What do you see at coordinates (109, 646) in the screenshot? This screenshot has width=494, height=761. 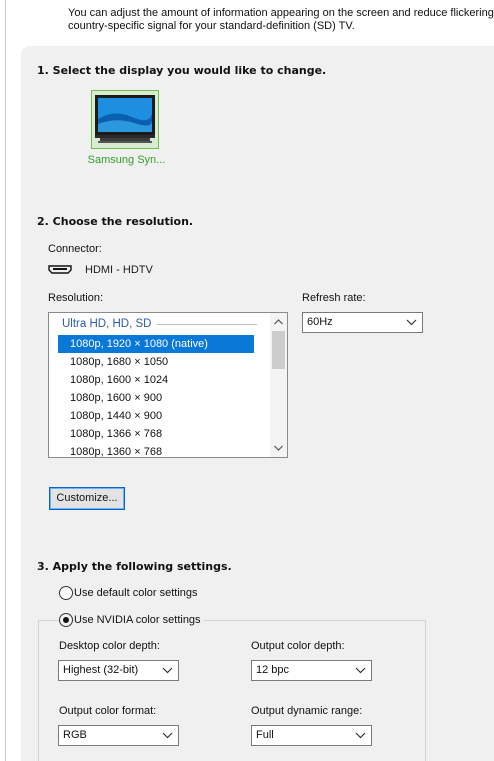 I see `desktop-color-depth-label: Desktop color depth:` at bounding box center [109, 646].